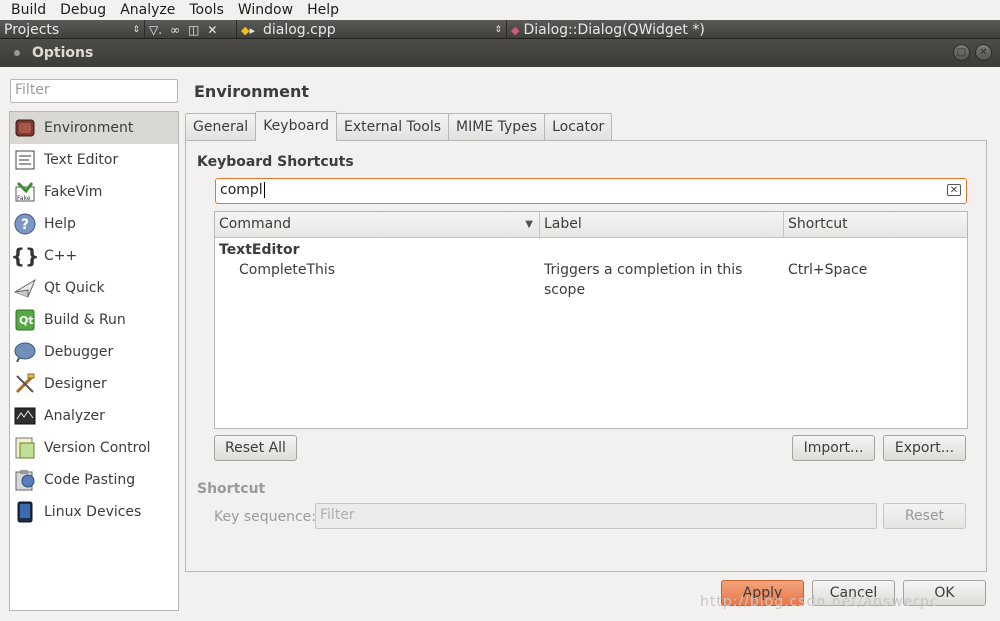 This screenshot has height=621, width=1000. I want to click on tab-external-tools: External Tools, so click(393, 127).